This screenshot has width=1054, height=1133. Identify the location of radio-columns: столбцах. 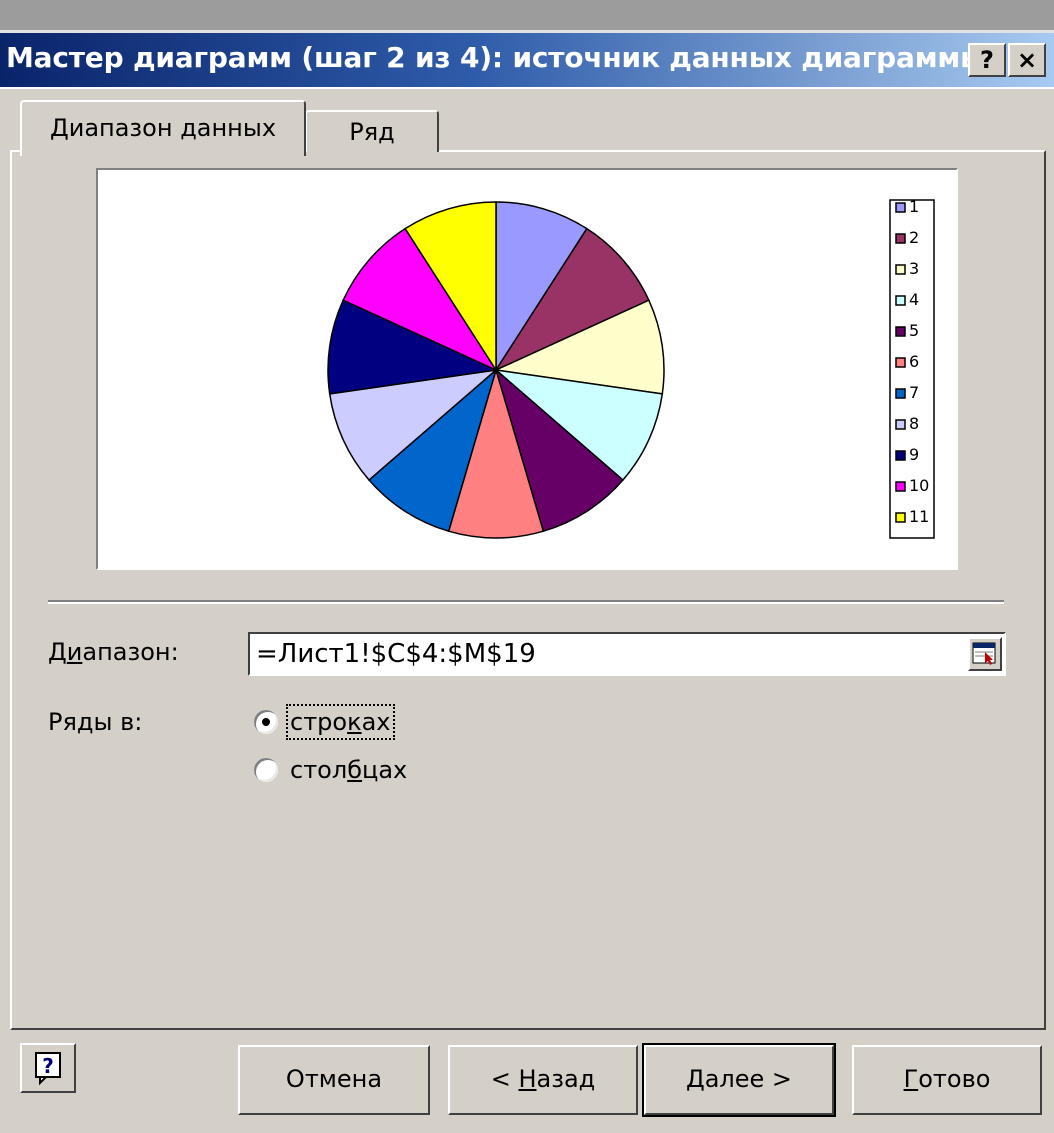
(339, 774).